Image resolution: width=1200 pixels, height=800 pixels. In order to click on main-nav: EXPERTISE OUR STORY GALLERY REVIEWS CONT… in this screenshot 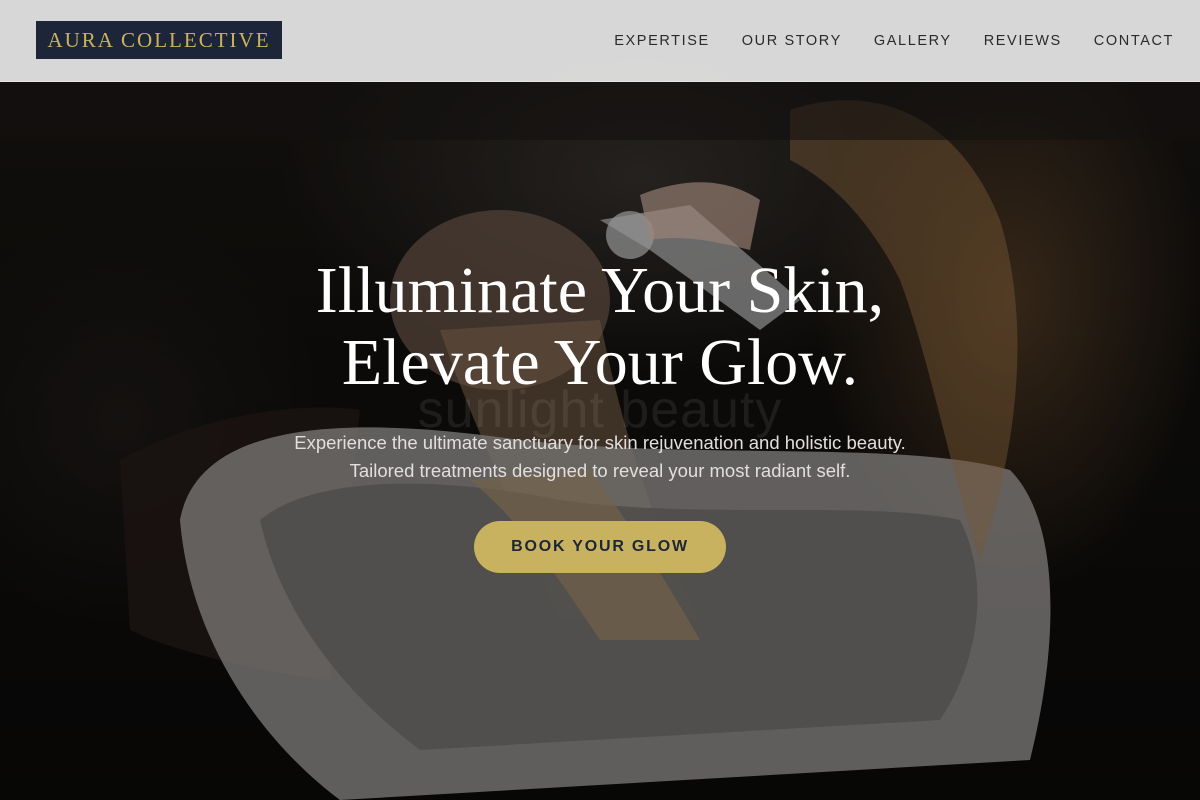, I will do `click(894, 40)`.